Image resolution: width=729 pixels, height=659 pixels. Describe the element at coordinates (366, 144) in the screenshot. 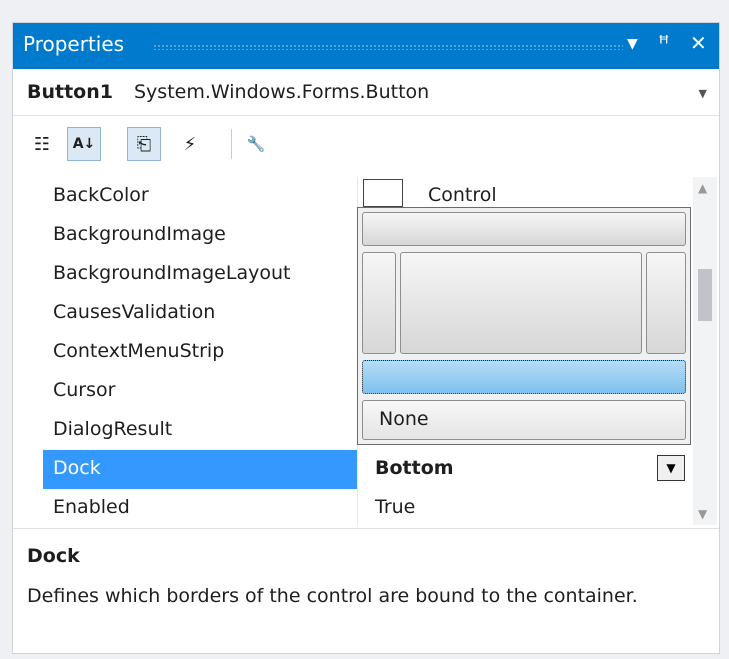

I see `properties-toolbar: ☷ A↓ ⎗ ⚡ 🔧` at that location.